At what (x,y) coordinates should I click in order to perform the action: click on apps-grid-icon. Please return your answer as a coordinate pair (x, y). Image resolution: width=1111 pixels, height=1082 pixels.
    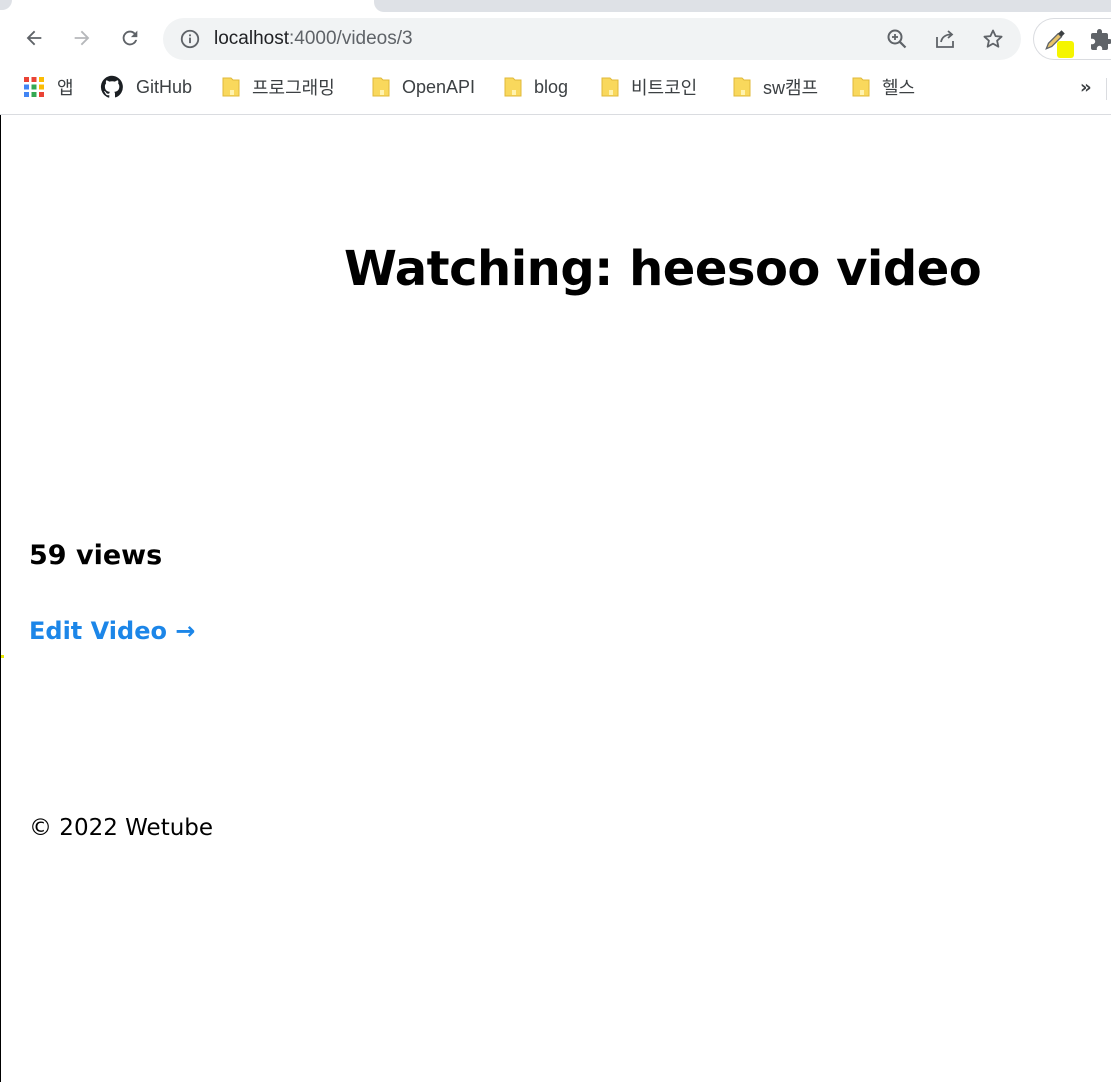
    Looking at the image, I should click on (34, 87).